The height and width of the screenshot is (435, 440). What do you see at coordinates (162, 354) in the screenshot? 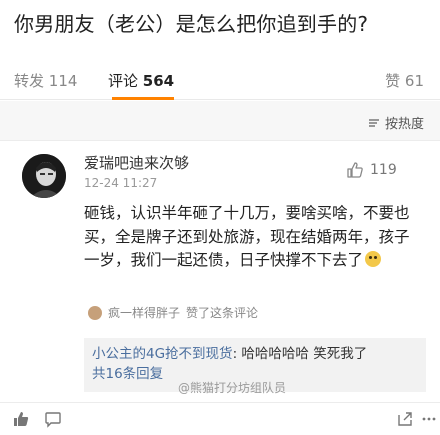
I see `reply-username: 小公主的4G抢不到现货` at bounding box center [162, 354].